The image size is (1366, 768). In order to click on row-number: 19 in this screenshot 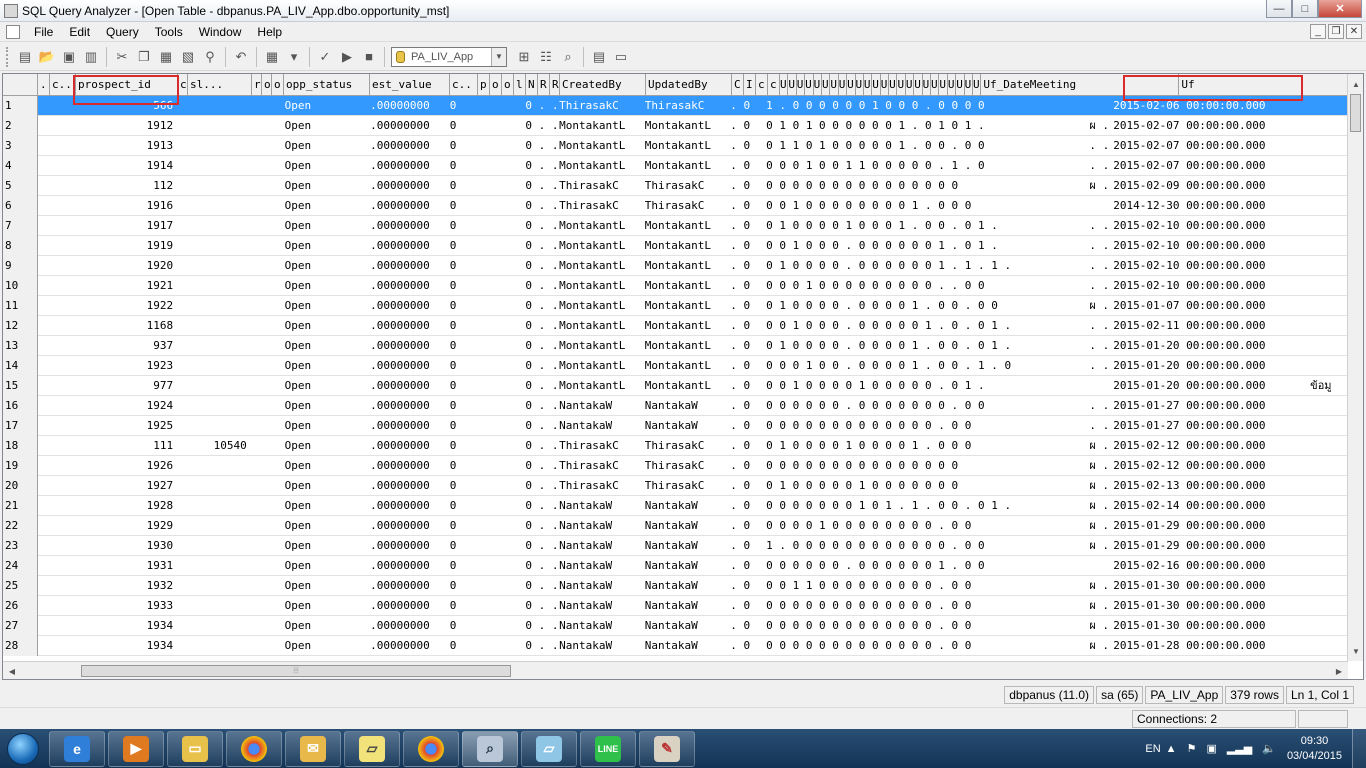, I will do `click(20, 466)`.